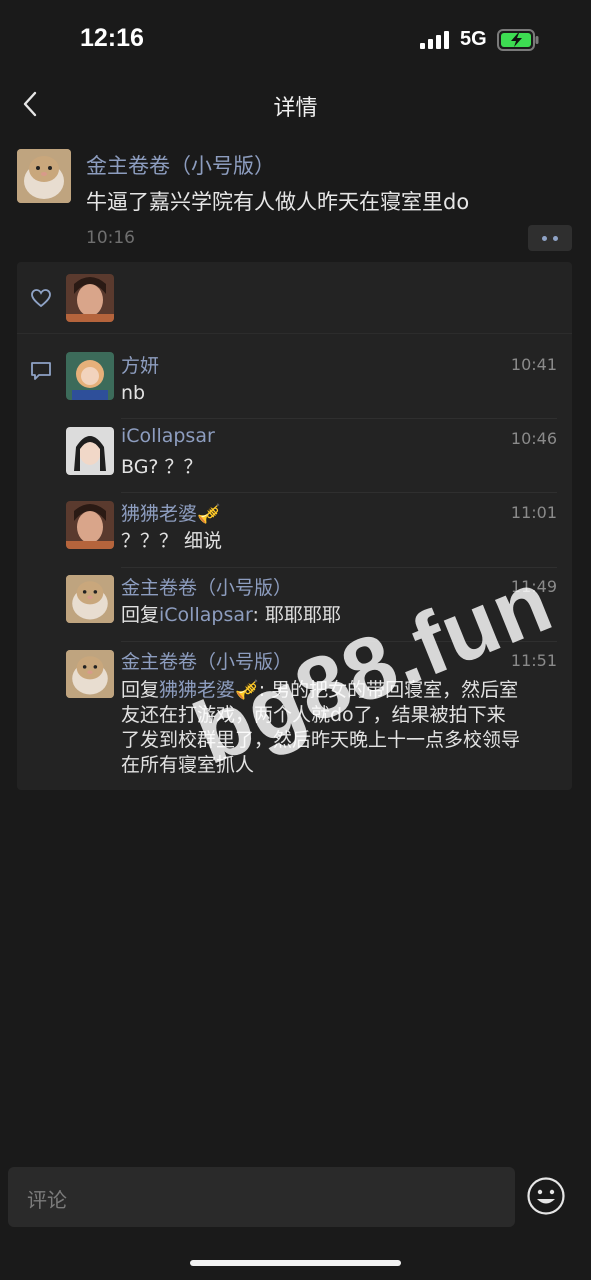 The image size is (591, 1280). Describe the element at coordinates (533, 364) in the screenshot. I see `comment-time: 10:41` at that location.